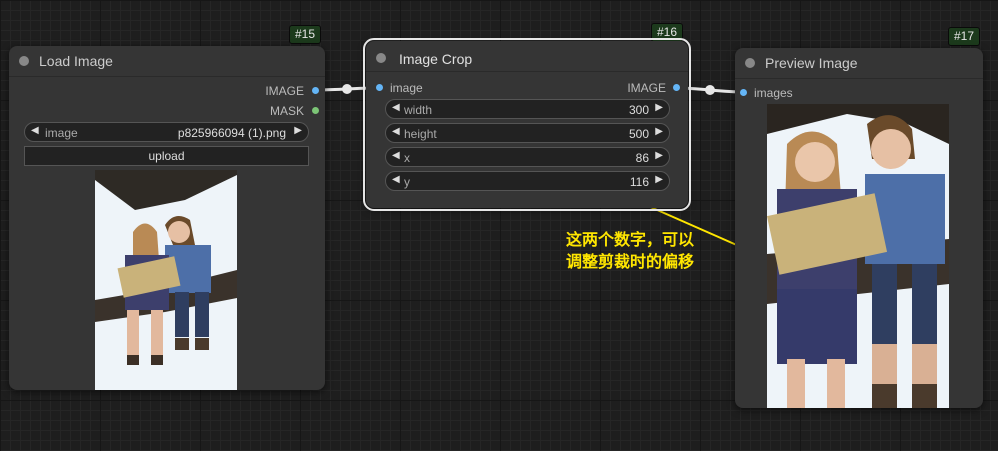 The height and width of the screenshot is (451, 998). Describe the element at coordinates (315, 110) in the screenshot. I see `output-slot-mask` at that location.